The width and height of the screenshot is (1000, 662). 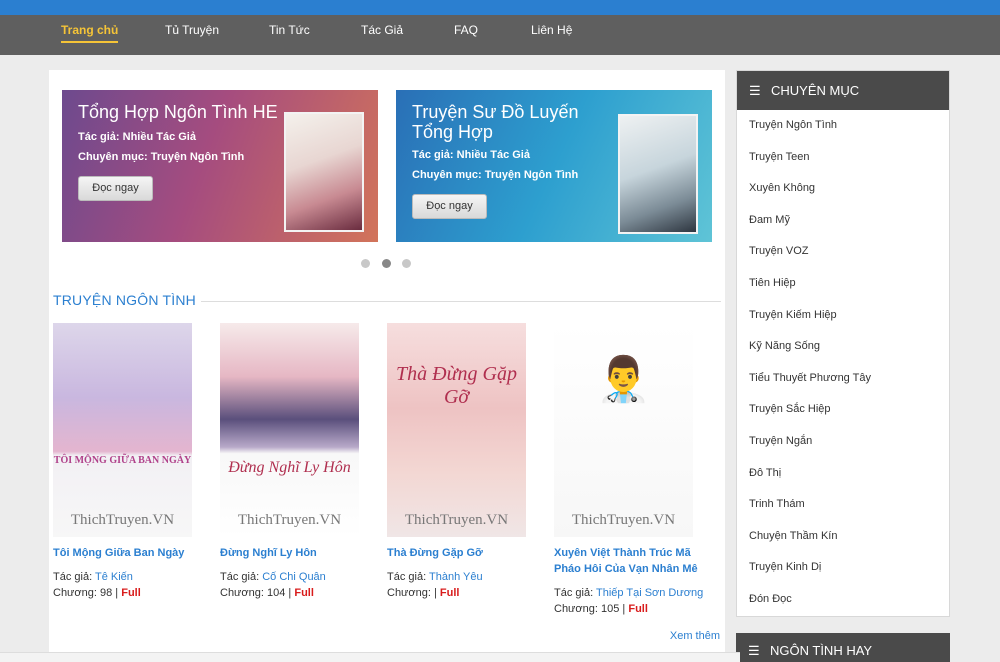 I want to click on sidebar-item-ngon-tinh: Truyện Ngôn Tình, so click(x=843, y=126).